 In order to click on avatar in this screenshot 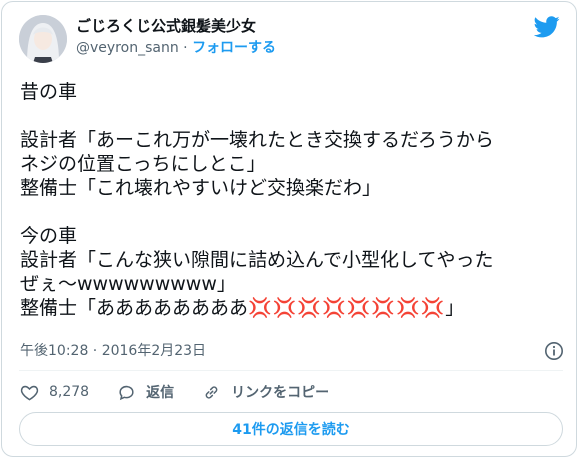, I will do `click(43, 39)`.